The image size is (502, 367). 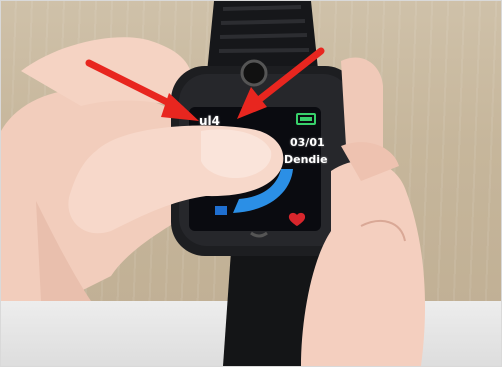 What do you see at coordinates (307, 142) in the screenshot?
I see `date-label: 03/01` at bounding box center [307, 142].